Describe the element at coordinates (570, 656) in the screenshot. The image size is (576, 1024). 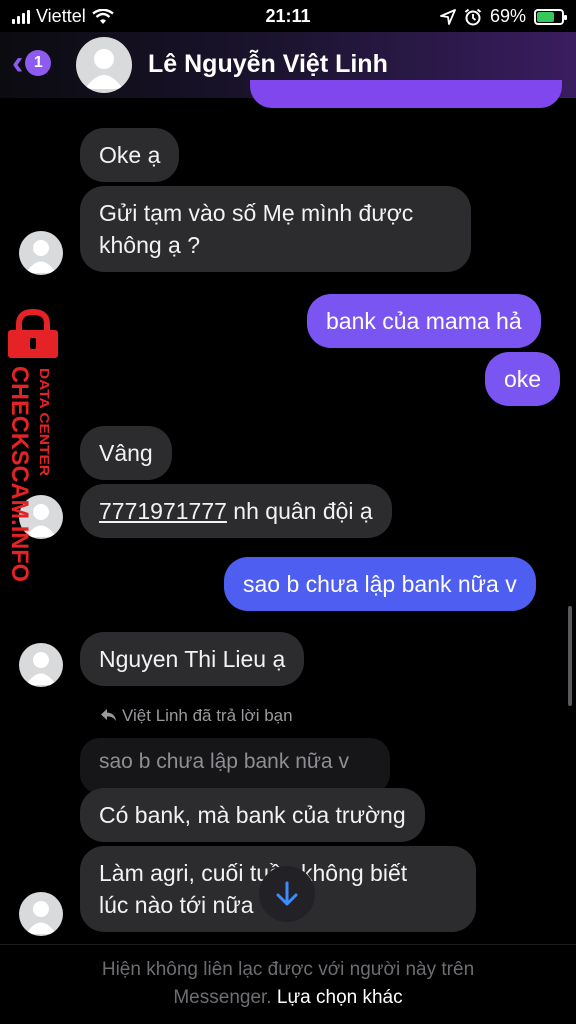
I see `scrollbar` at that location.